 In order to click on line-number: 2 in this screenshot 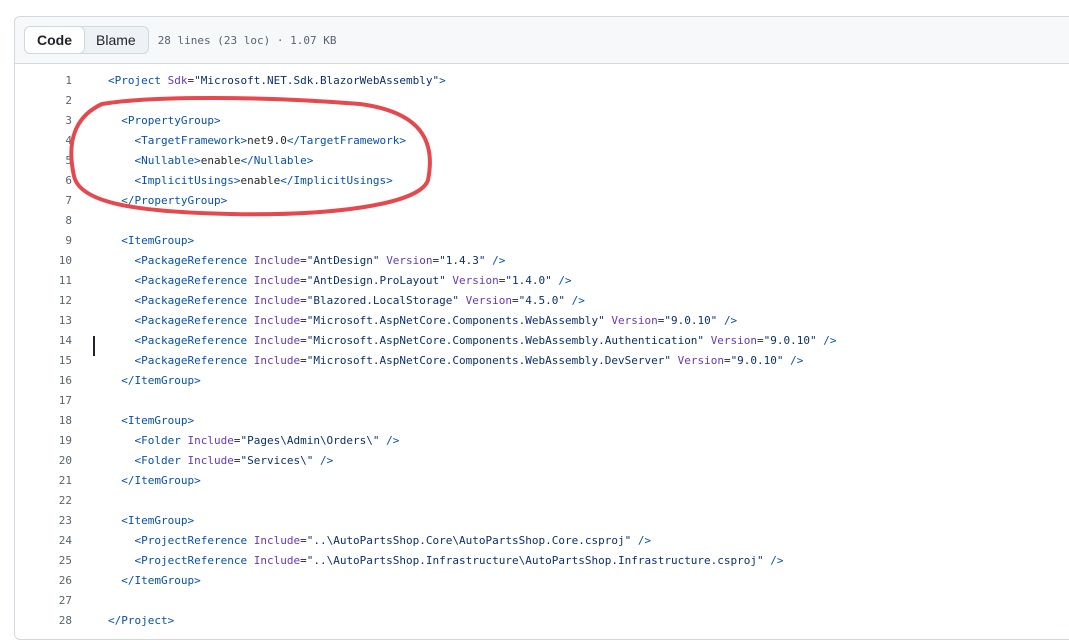, I will do `click(43, 101)`.